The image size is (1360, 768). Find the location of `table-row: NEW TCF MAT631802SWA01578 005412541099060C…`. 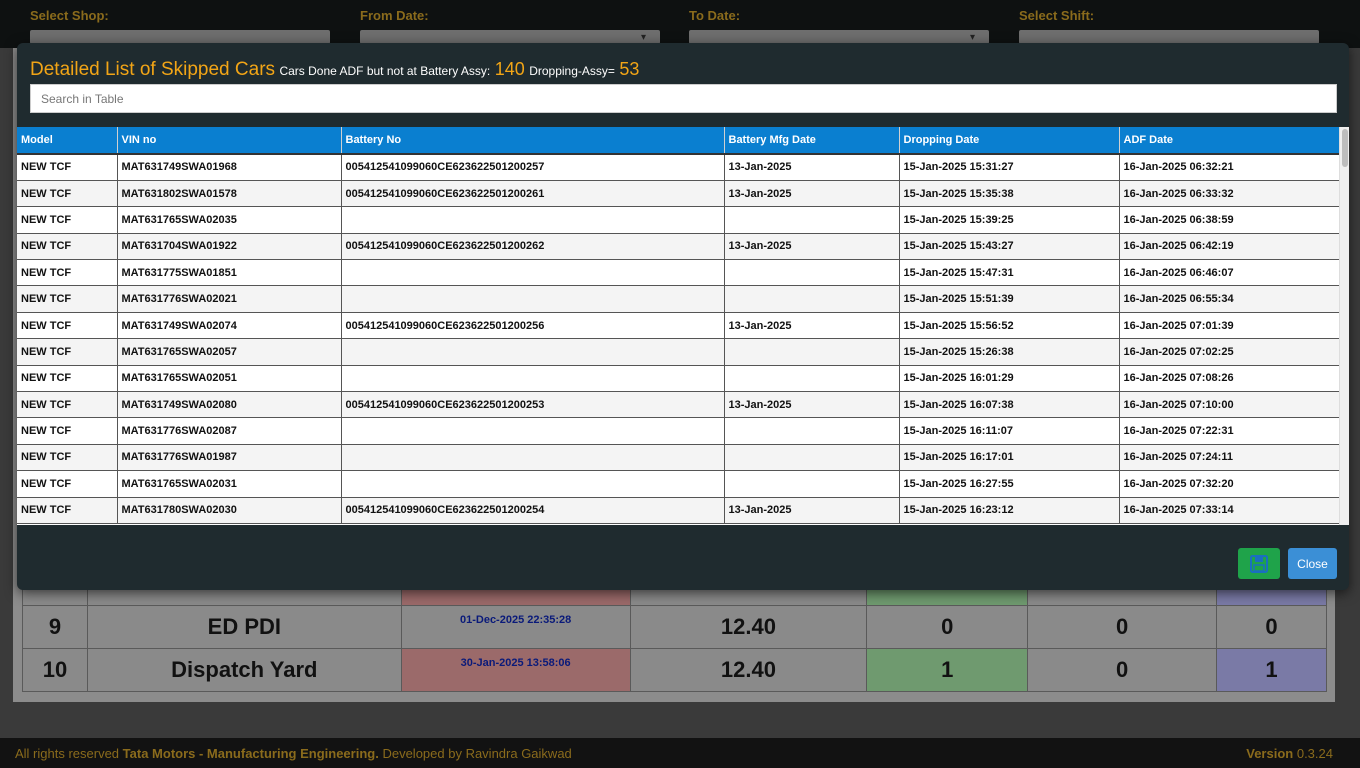

table-row: NEW TCF MAT631802SWA01578 005412541099060C… is located at coordinates (678, 194).